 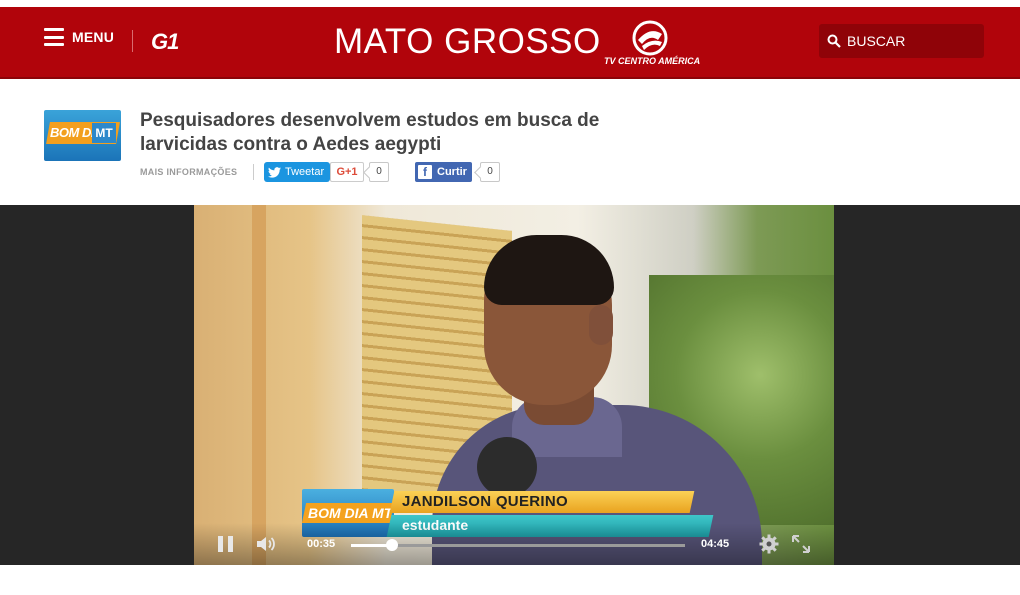 I want to click on program-thumbnail: BOM DIA MT, so click(x=82, y=135).